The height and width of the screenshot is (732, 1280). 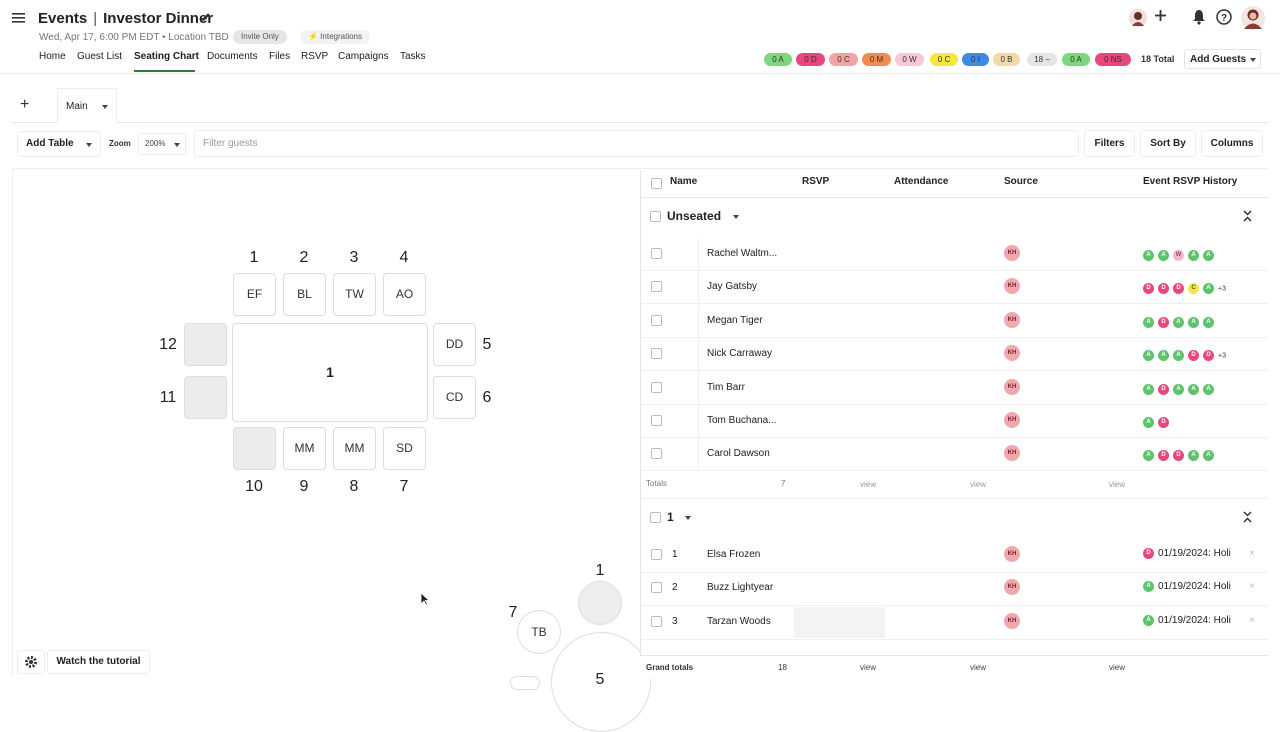 I want to click on collapse-icon, so click(x=1247, y=517).